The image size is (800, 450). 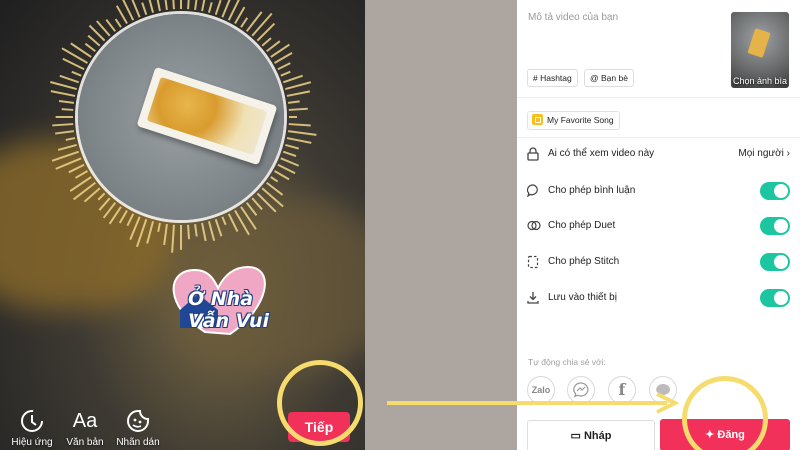 I want to click on draft-button: ▭ Nháp, so click(x=591, y=435).